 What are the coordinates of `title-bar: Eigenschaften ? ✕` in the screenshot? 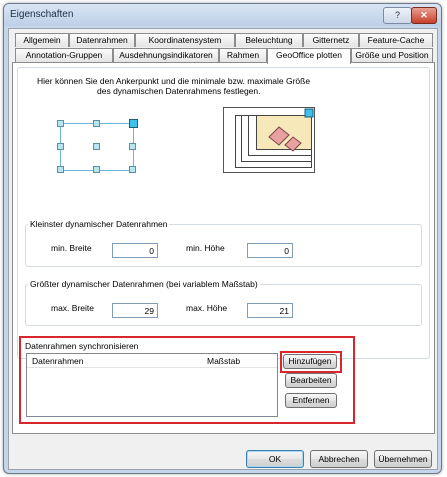 It's located at (222, 15).